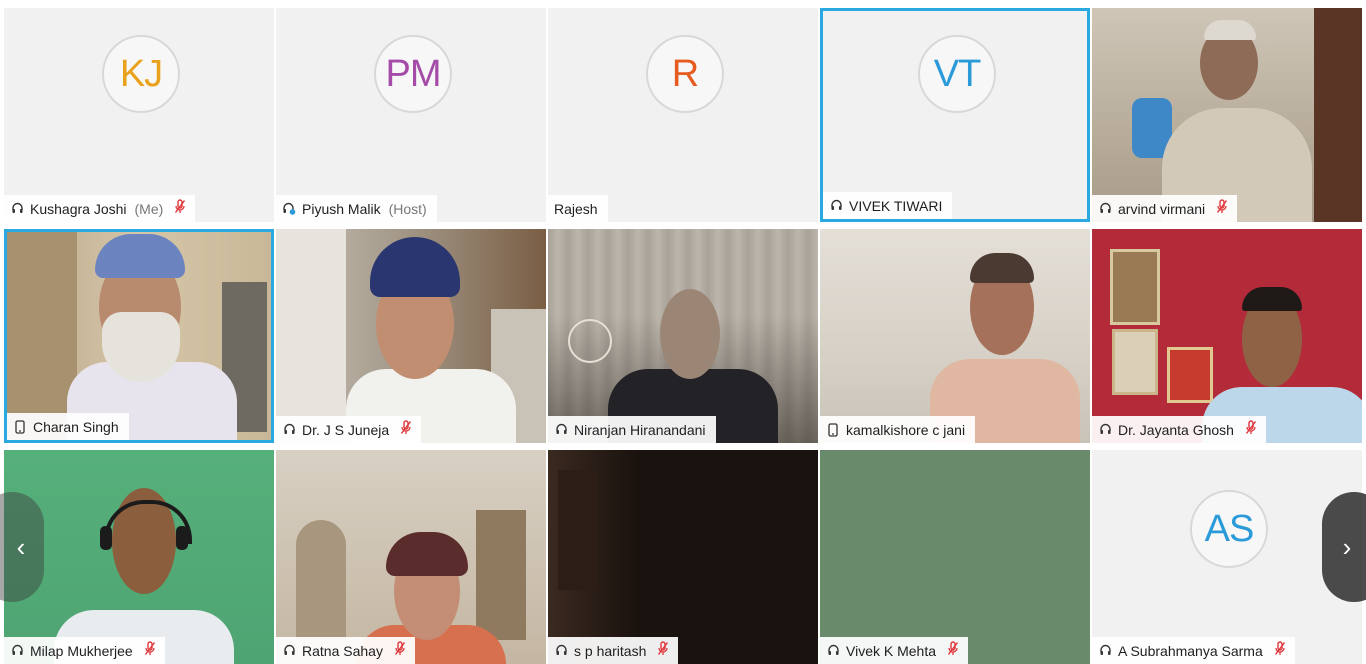 The image size is (1366, 664). Describe the element at coordinates (1347, 546) in the screenshot. I see `chevron-right-icon: ›` at that location.